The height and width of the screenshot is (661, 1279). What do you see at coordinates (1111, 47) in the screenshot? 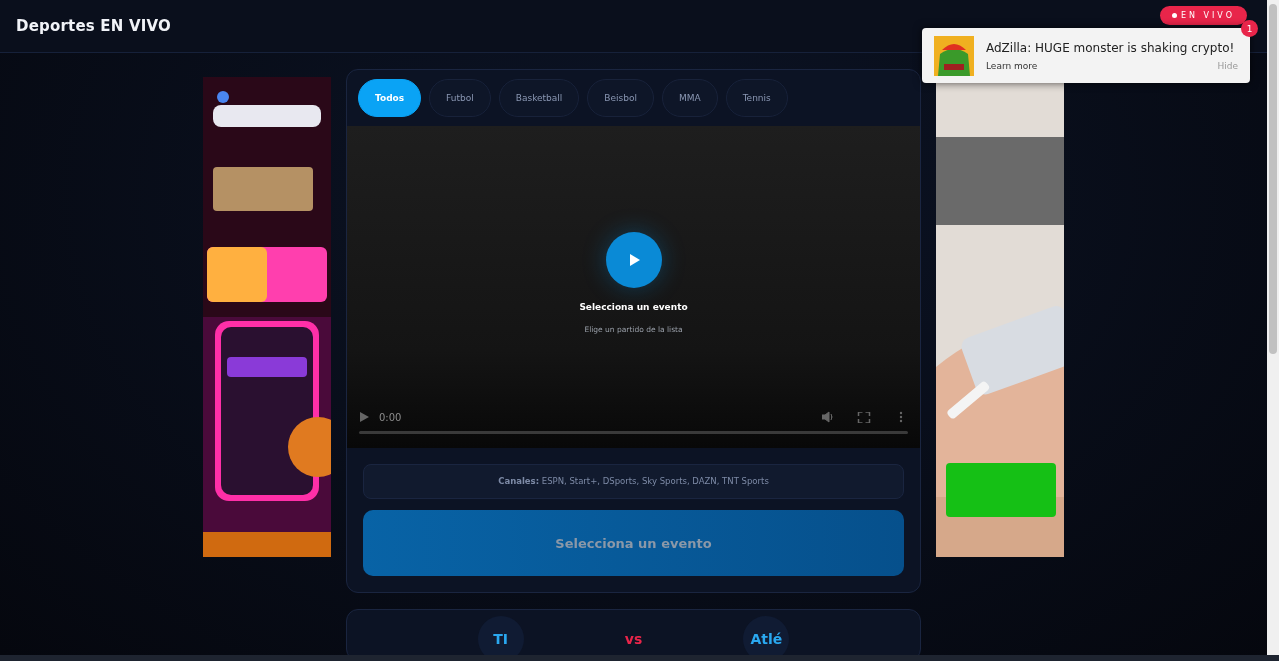
I see `notification-title: AdZilla: HUGE monster is shaking crypto!` at bounding box center [1111, 47].